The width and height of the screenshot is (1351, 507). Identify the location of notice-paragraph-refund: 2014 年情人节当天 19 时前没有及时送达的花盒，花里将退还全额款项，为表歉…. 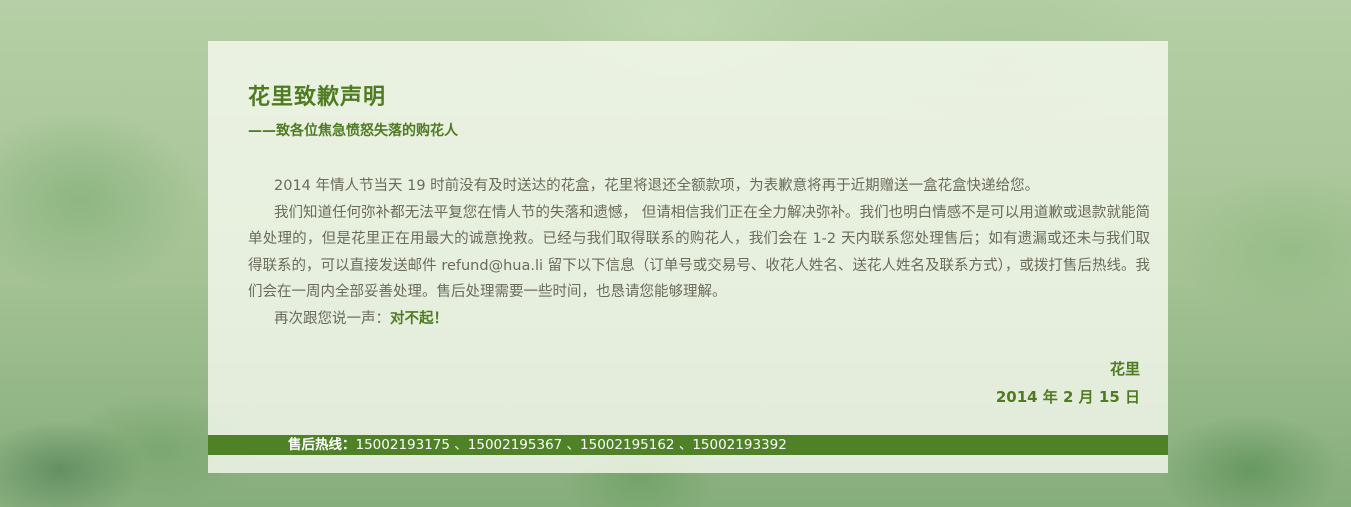
(657, 186).